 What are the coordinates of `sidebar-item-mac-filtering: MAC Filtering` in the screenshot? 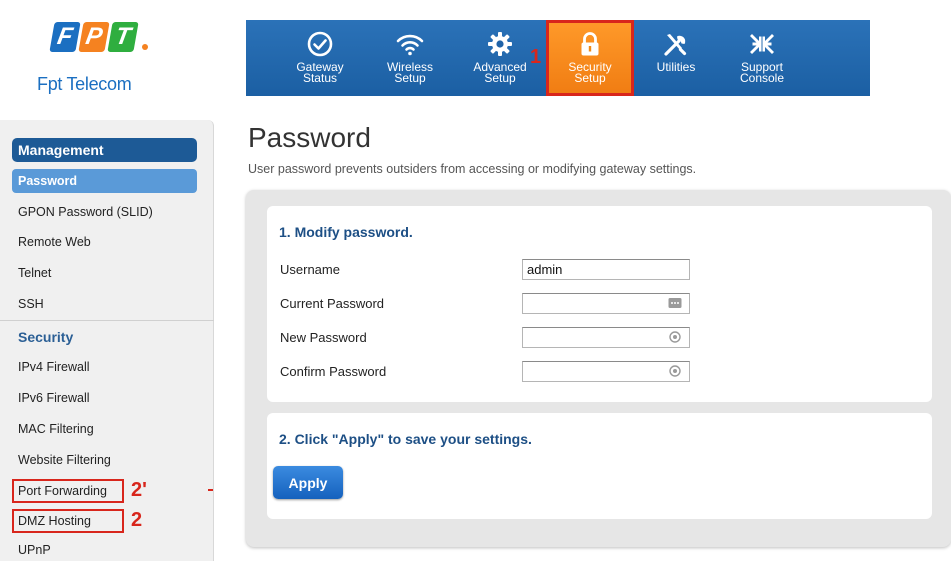 It's located at (104, 429).